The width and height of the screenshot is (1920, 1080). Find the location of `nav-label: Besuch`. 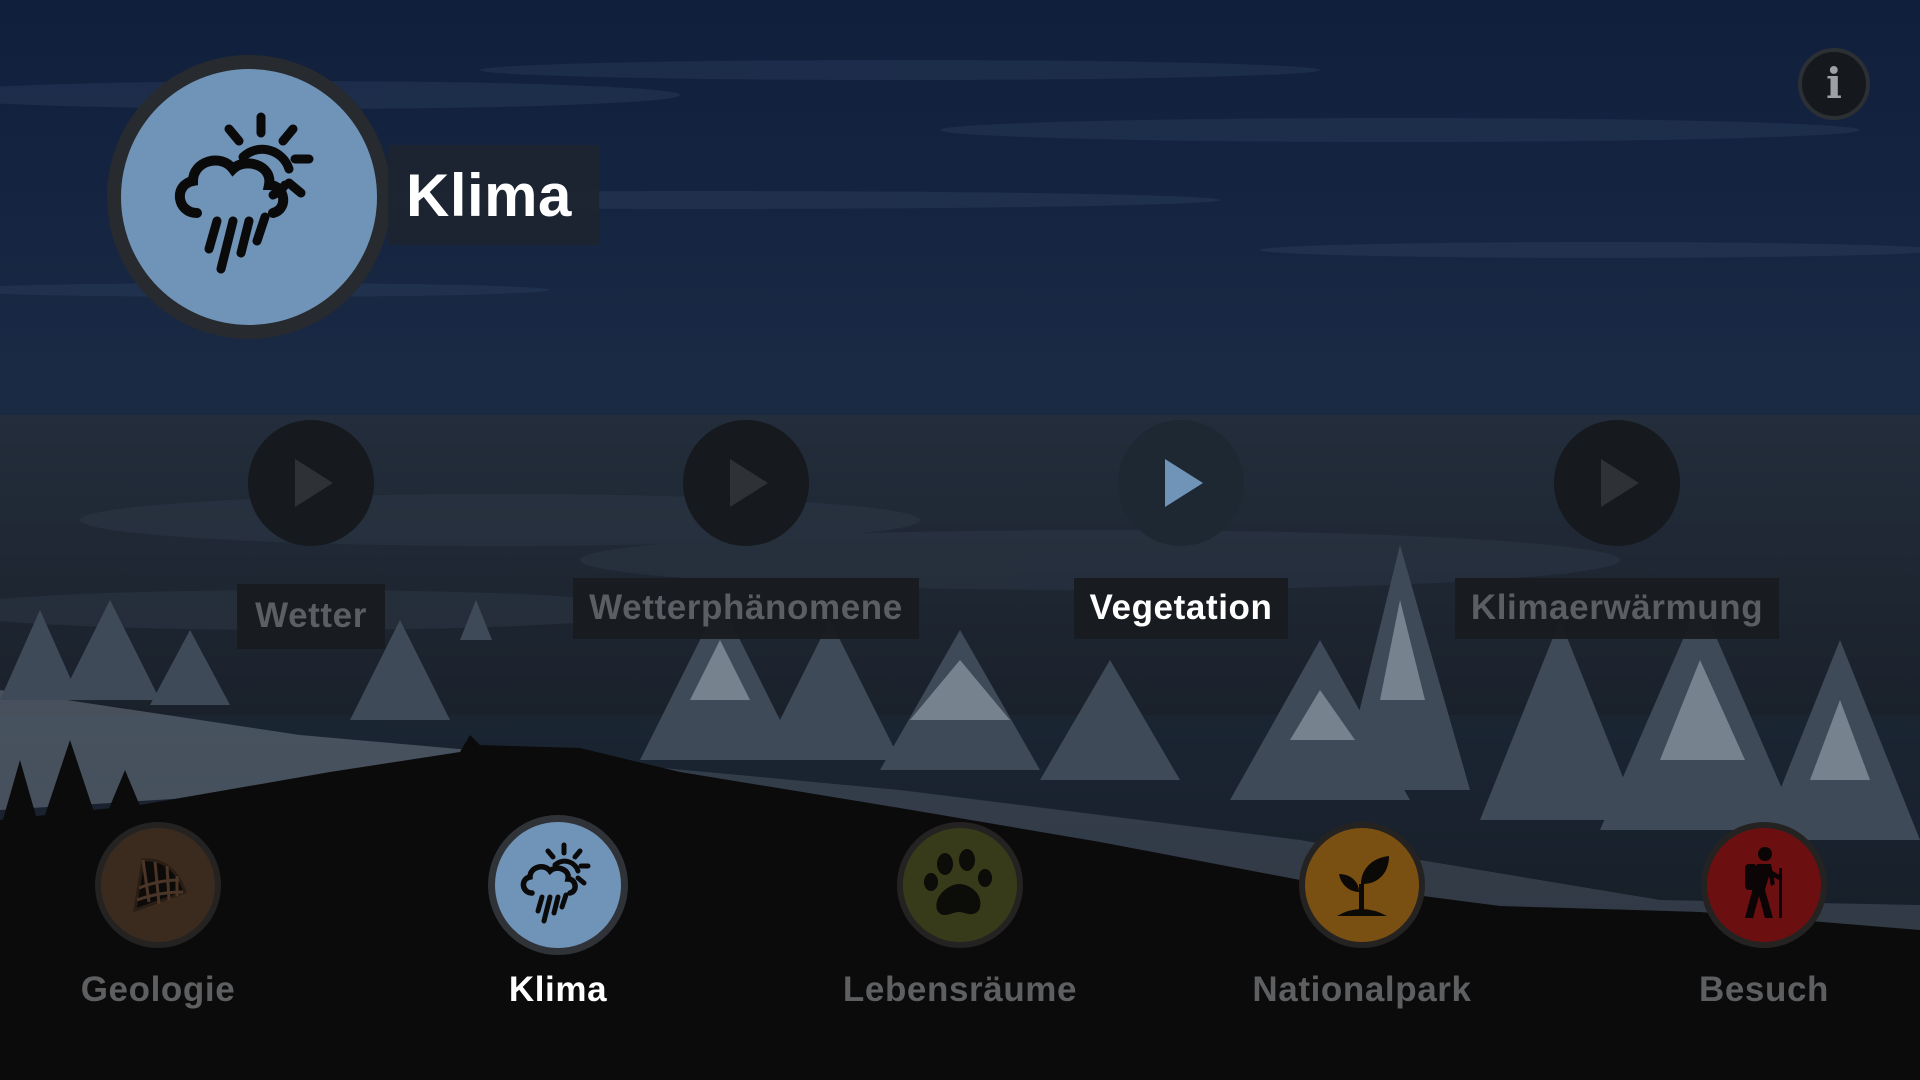

nav-label: Besuch is located at coordinates (1764, 989).